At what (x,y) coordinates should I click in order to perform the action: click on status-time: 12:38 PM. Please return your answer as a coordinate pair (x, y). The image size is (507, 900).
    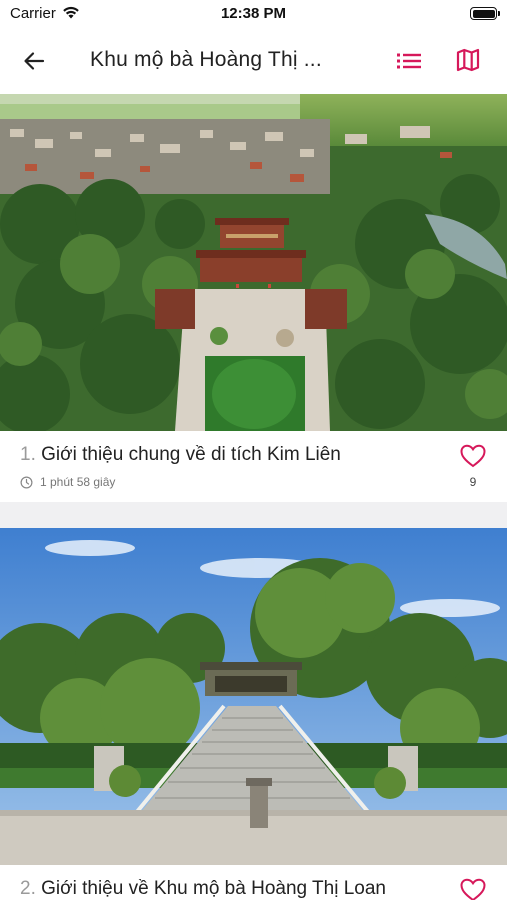
    Looking at the image, I should click on (253, 13).